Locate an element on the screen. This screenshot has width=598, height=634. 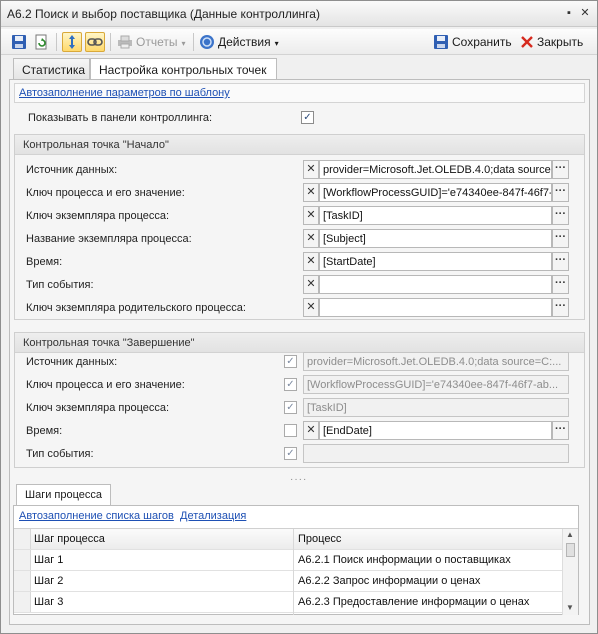
start-event-type-browse-button: ··· is located at coordinates (560, 284).